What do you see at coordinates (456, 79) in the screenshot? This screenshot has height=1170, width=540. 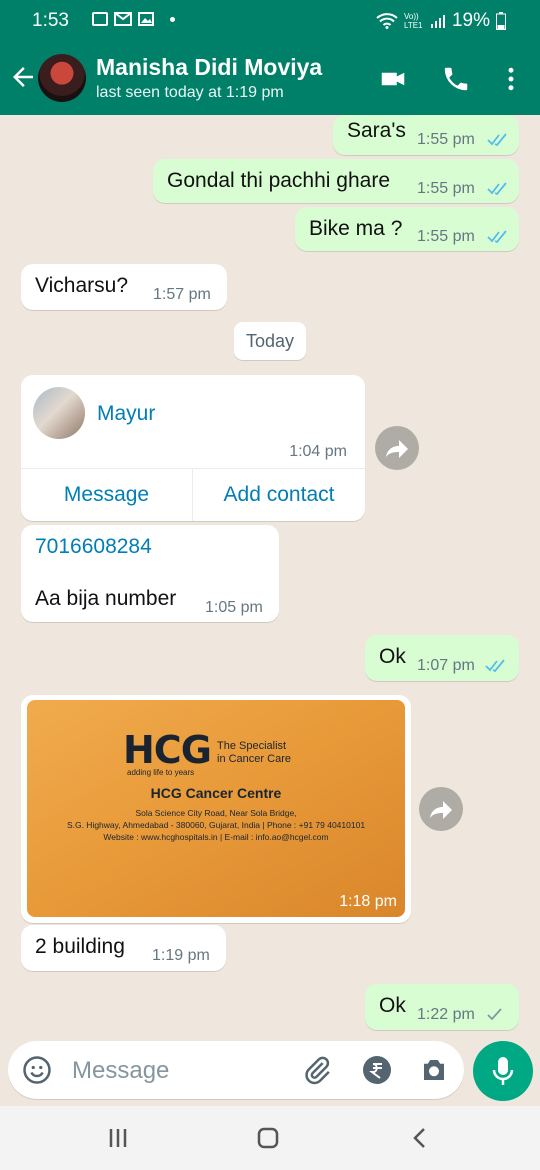 I see `phone-icon` at bounding box center [456, 79].